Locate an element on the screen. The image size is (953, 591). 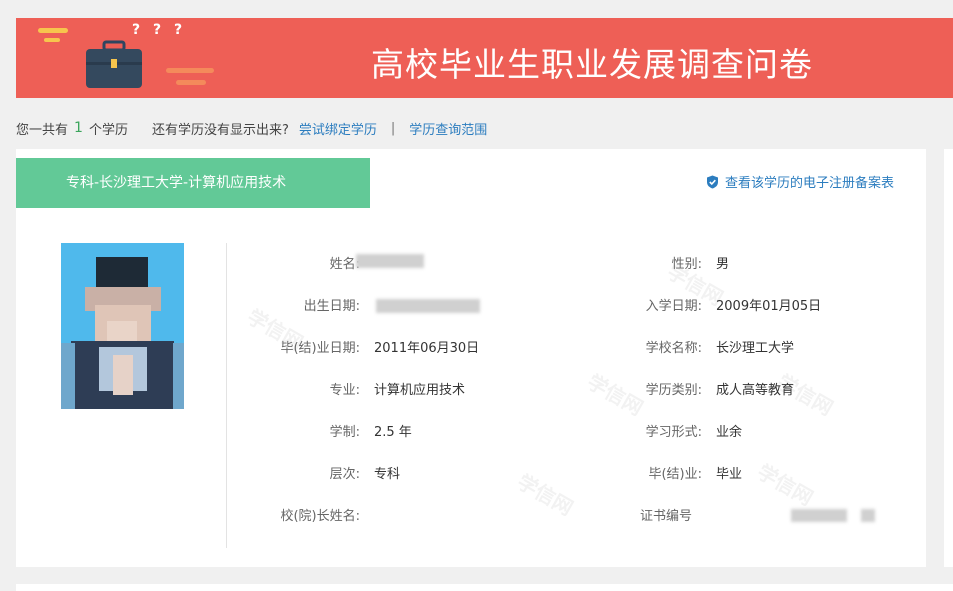
shield-check-icon is located at coordinates (712, 181).